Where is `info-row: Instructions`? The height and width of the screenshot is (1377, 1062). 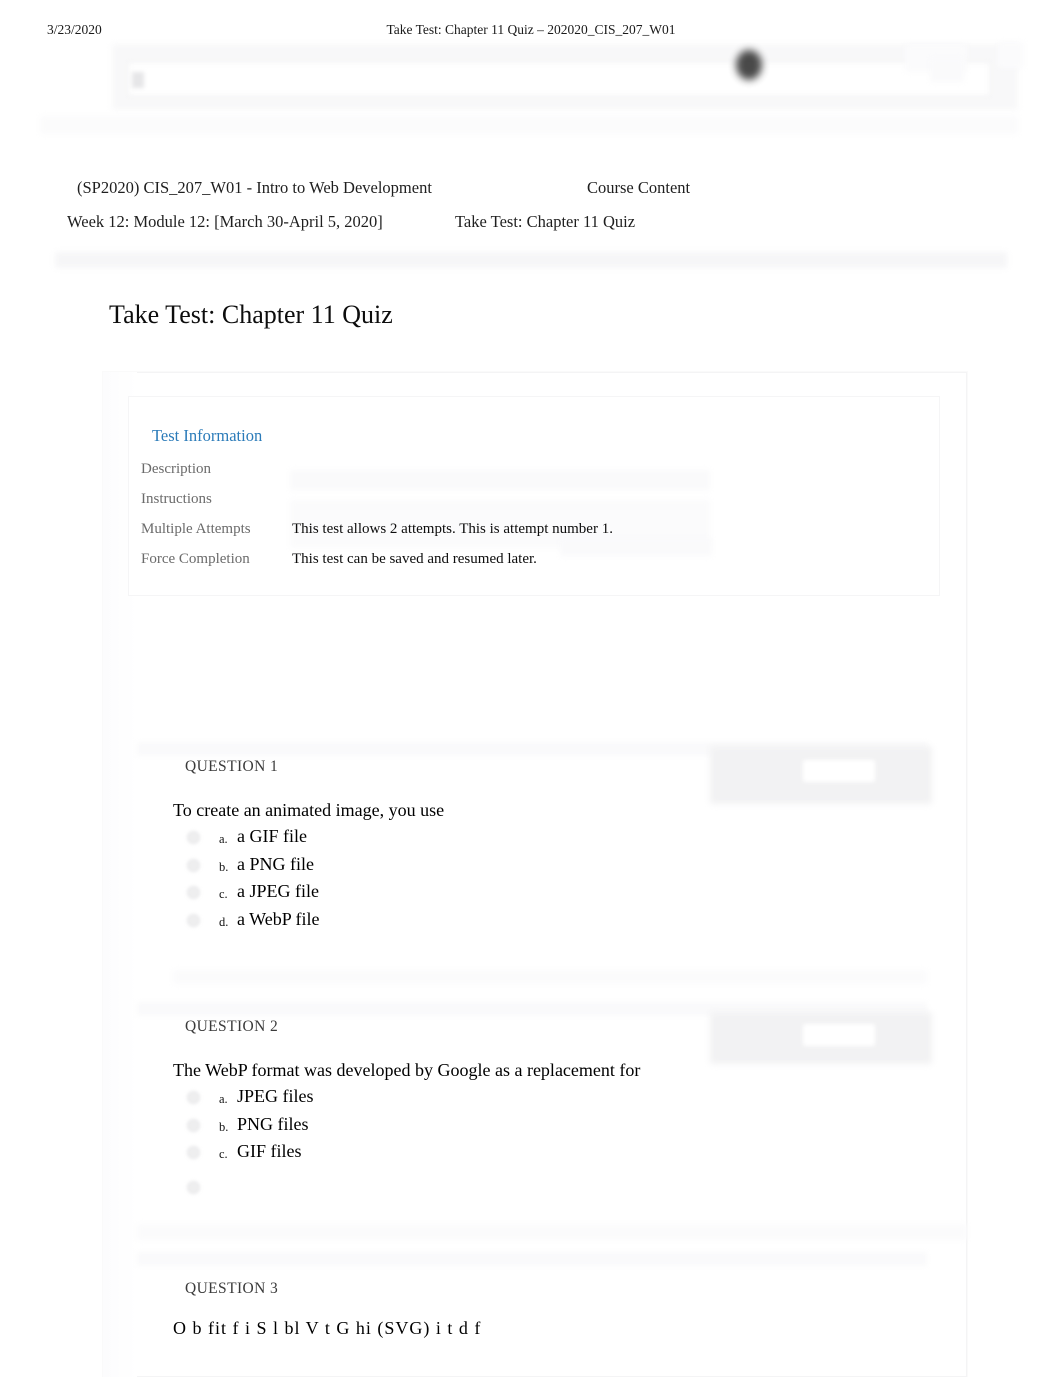
info-row: Instructions is located at coordinates (536, 506).